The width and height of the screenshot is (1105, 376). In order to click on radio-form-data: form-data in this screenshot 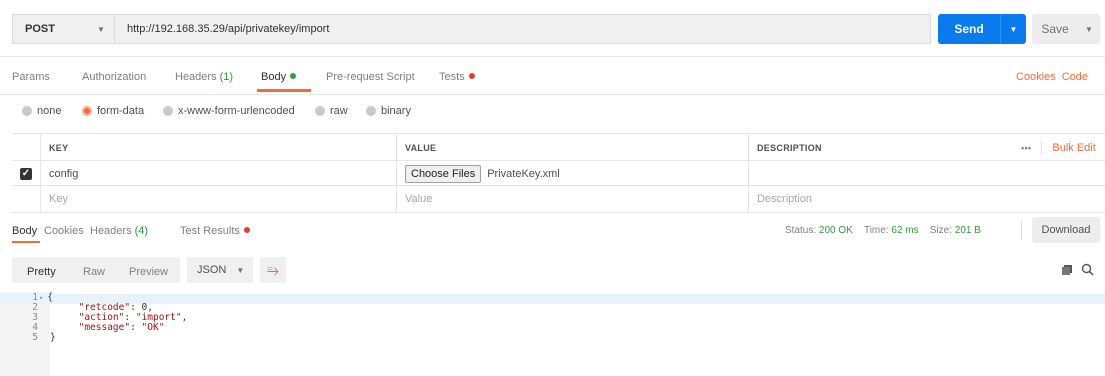, I will do `click(113, 111)`.